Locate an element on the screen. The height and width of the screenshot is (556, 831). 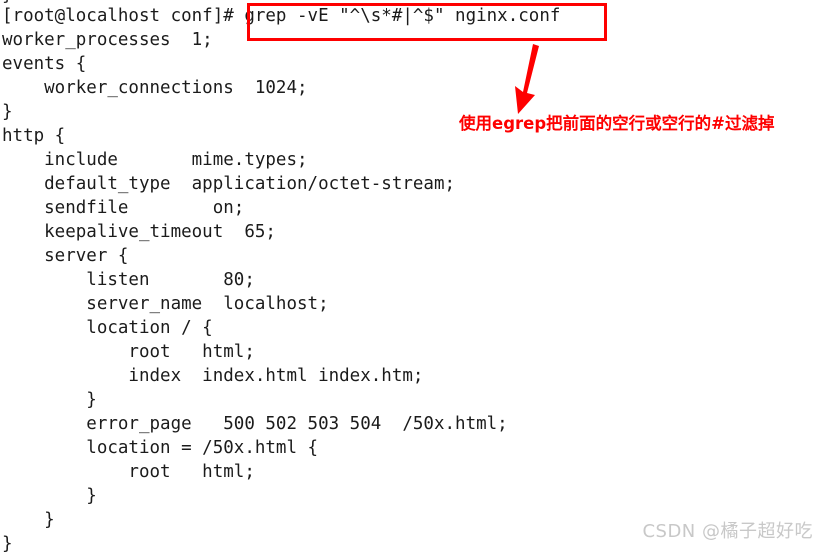
output-line: index index.html index.htm; is located at coordinates (213, 376).